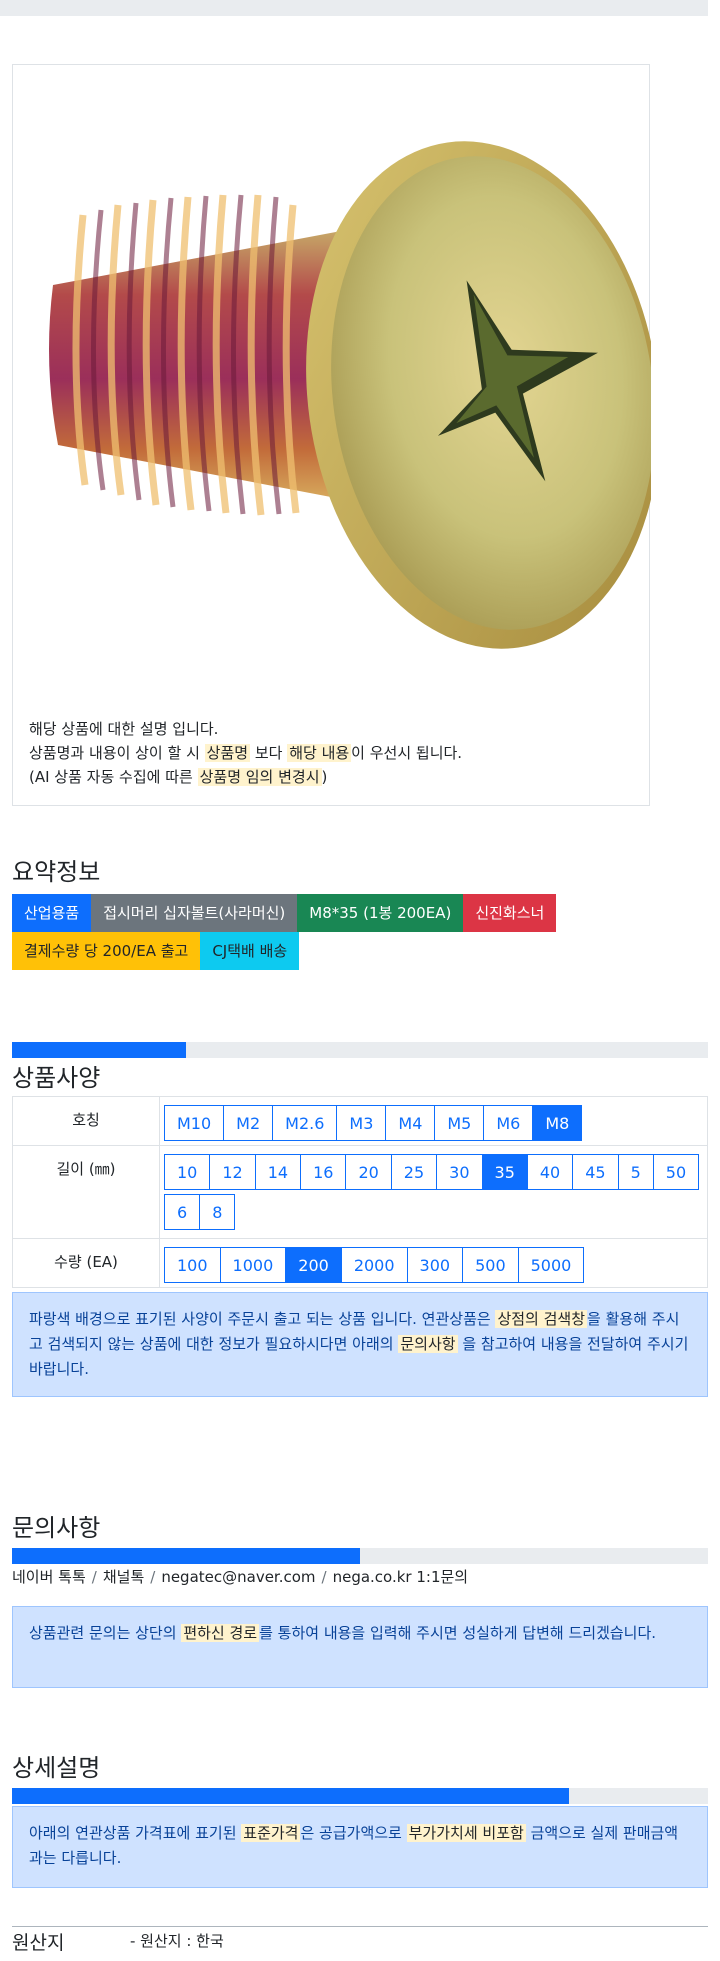  I want to click on highlight-standard-price: 표준가격, so click(271, 1833).